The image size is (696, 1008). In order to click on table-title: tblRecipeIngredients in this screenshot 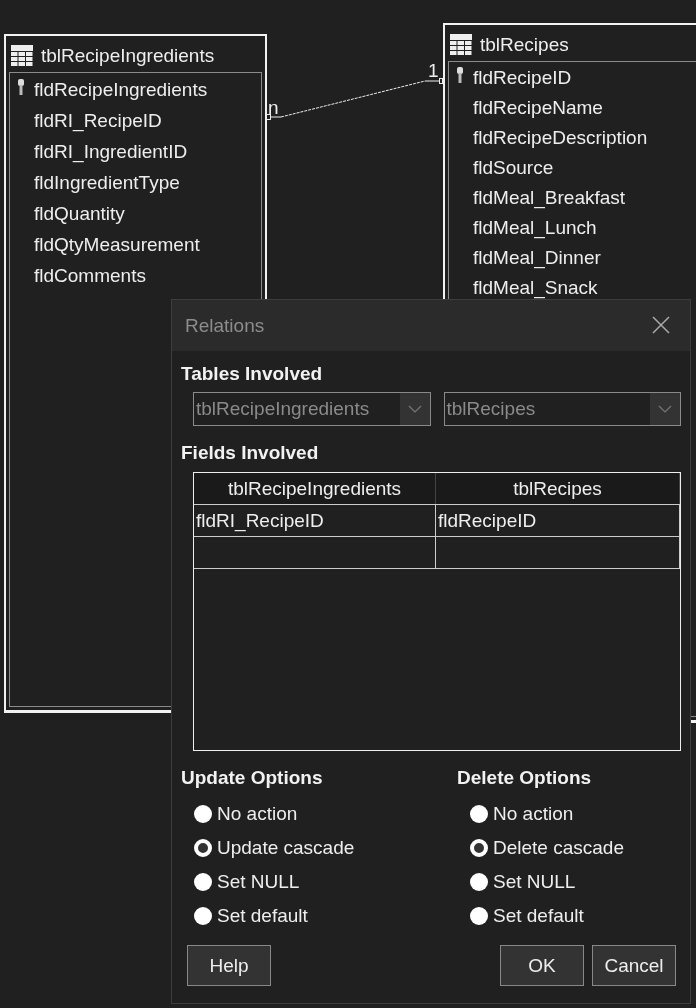, I will do `click(128, 56)`.